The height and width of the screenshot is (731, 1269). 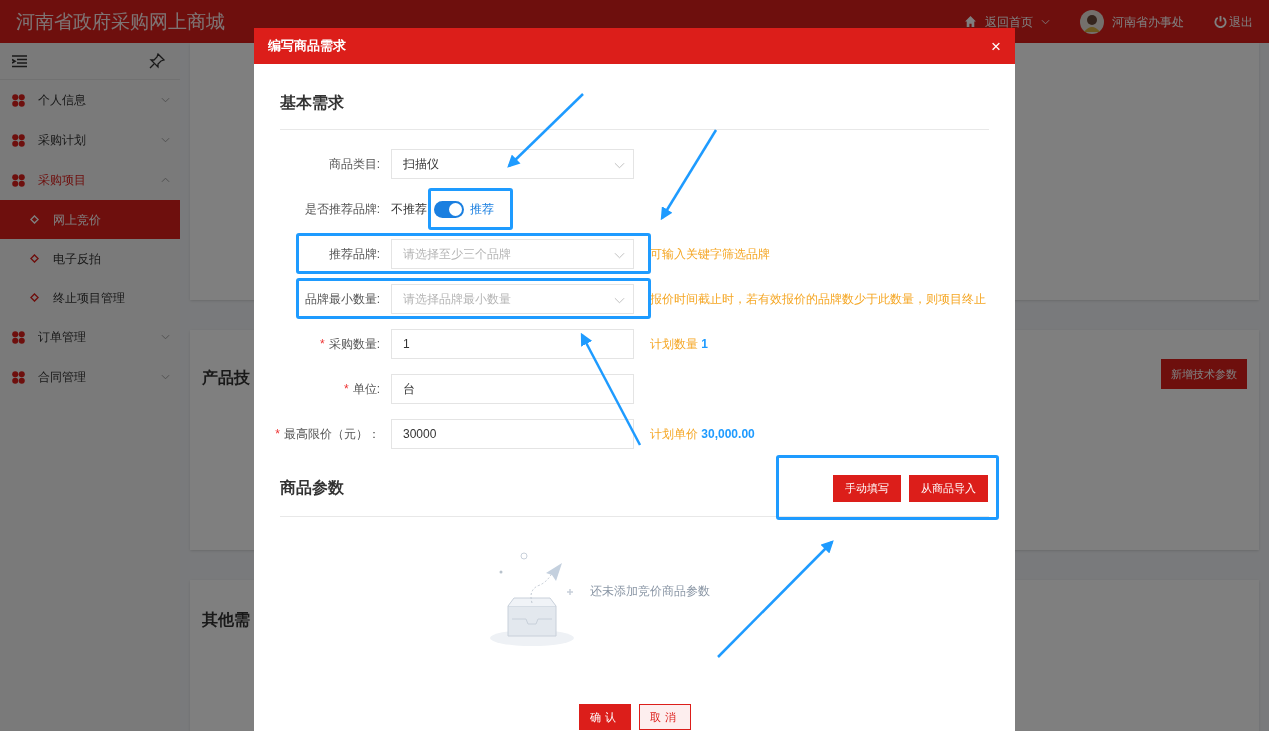 What do you see at coordinates (664, 717) in the screenshot?
I see `cancel-button: 取消` at bounding box center [664, 717].